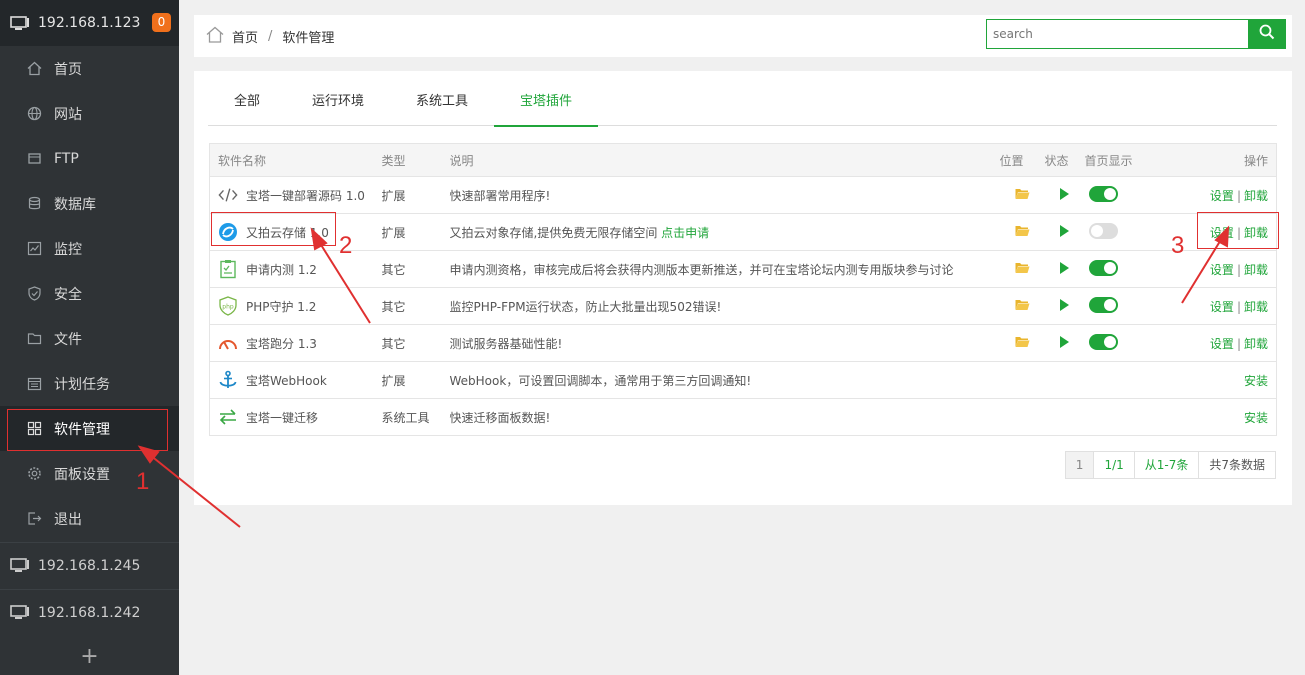 This screenshot has height=675, width=1305. What do you see at coordinates (346, 245) in the screenshot?
I see `annotation-step-2: 2` at bounding box center [346, 245].